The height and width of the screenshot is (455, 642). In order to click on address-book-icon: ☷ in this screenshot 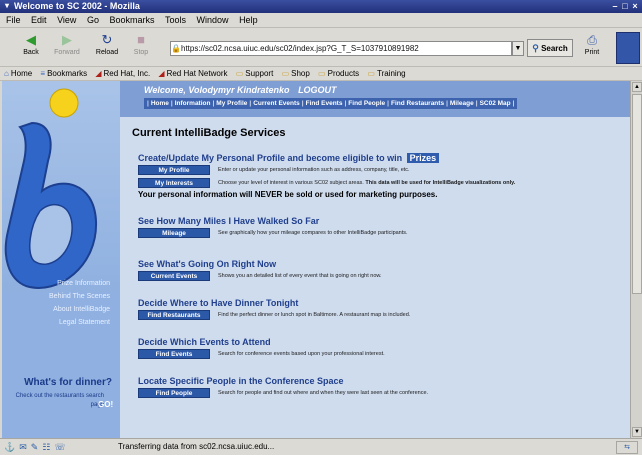, I will do `click(48, 447)`.